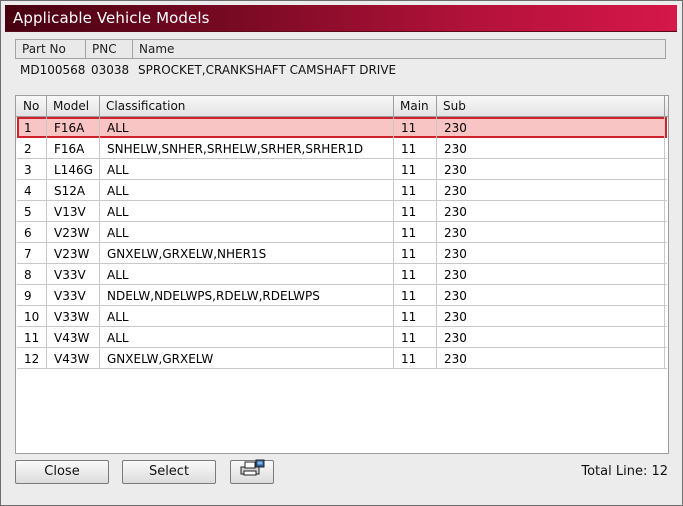  What do you see at coordinates (342, 316) in the screenshot?
I see `table-row: 10 V33W ALL 11 230` at bounding box center [342, 316].